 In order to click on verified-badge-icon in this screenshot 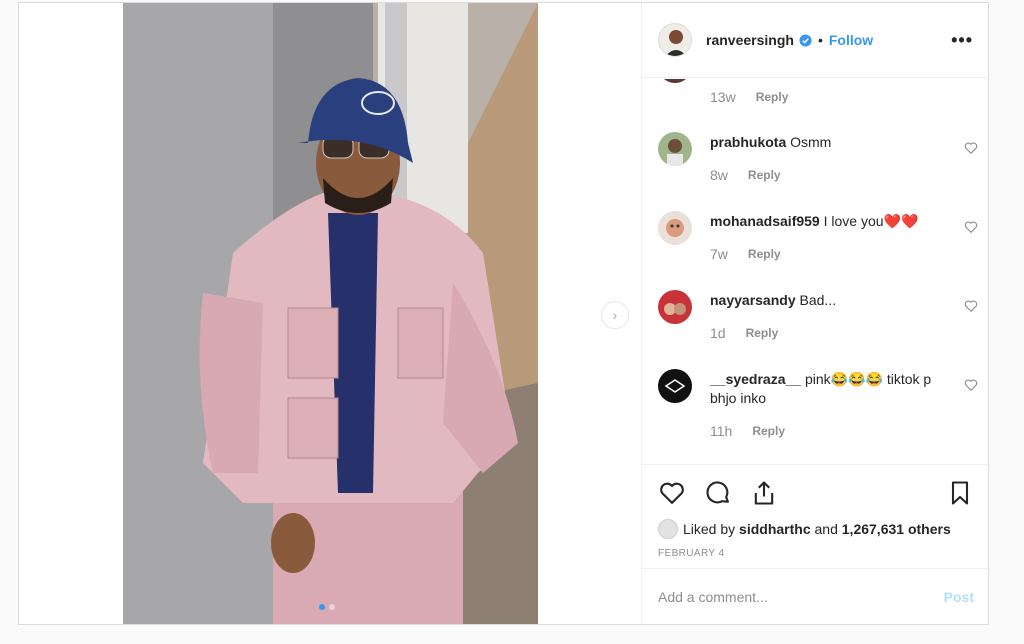, I will do `click(805, 40)`.